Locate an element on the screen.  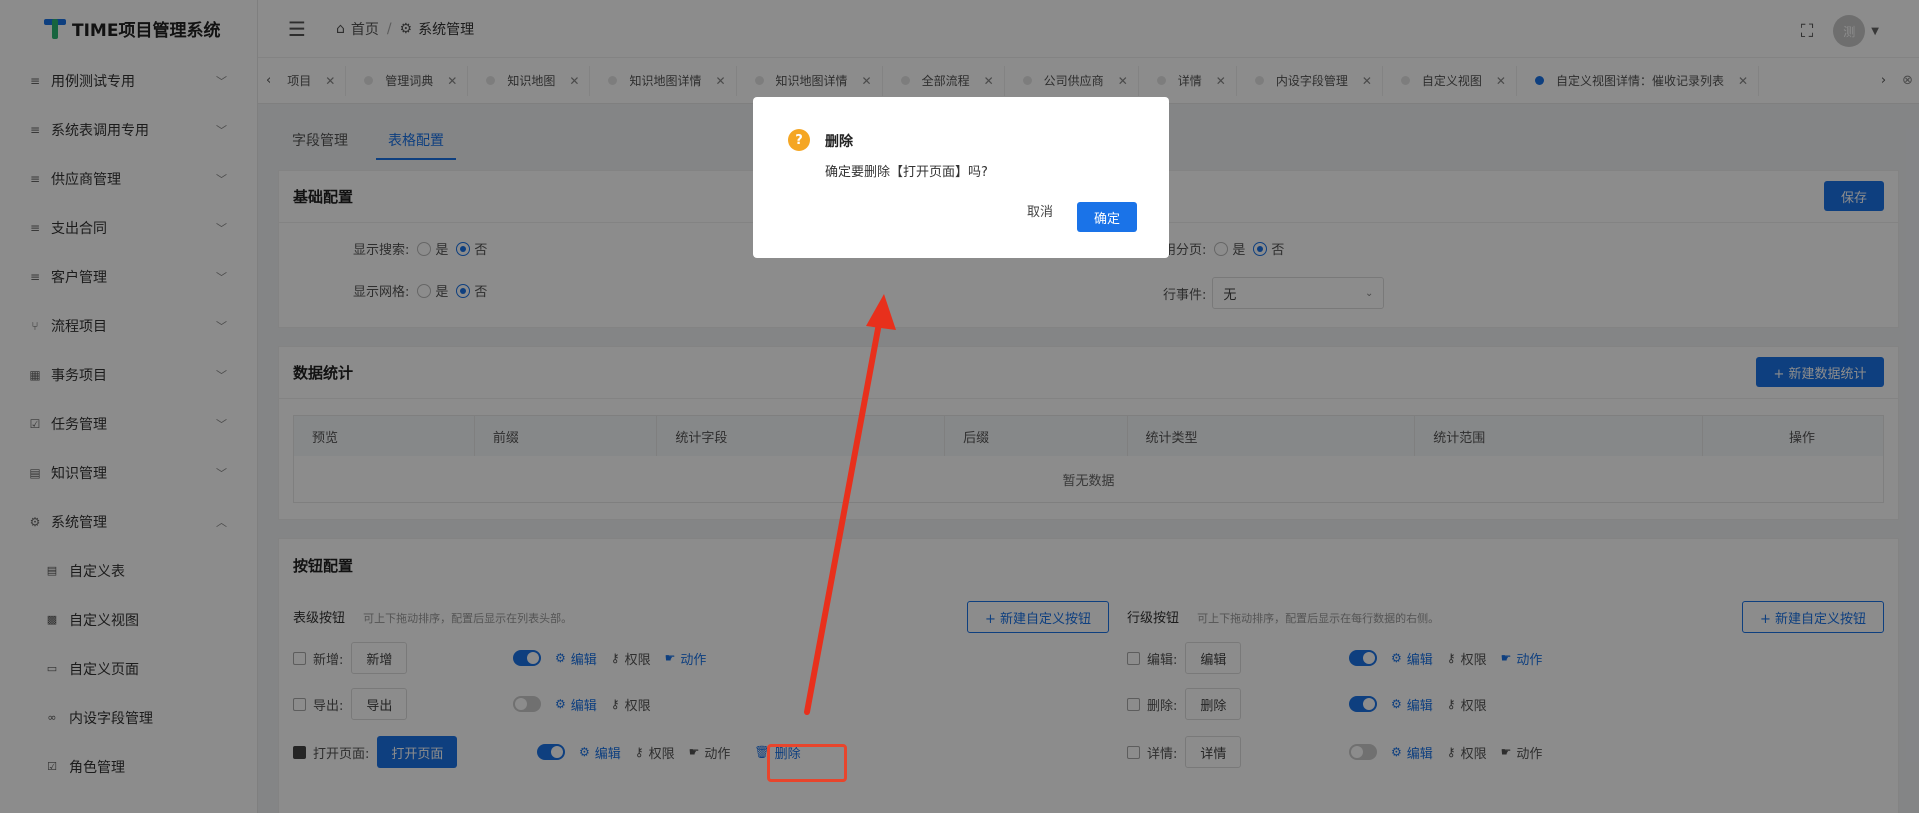
dialog-title: 删除 is located at coordinates (839, 142).